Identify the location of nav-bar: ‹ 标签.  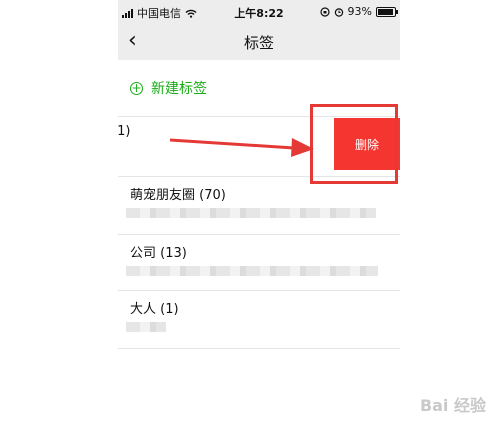
(259, 42).